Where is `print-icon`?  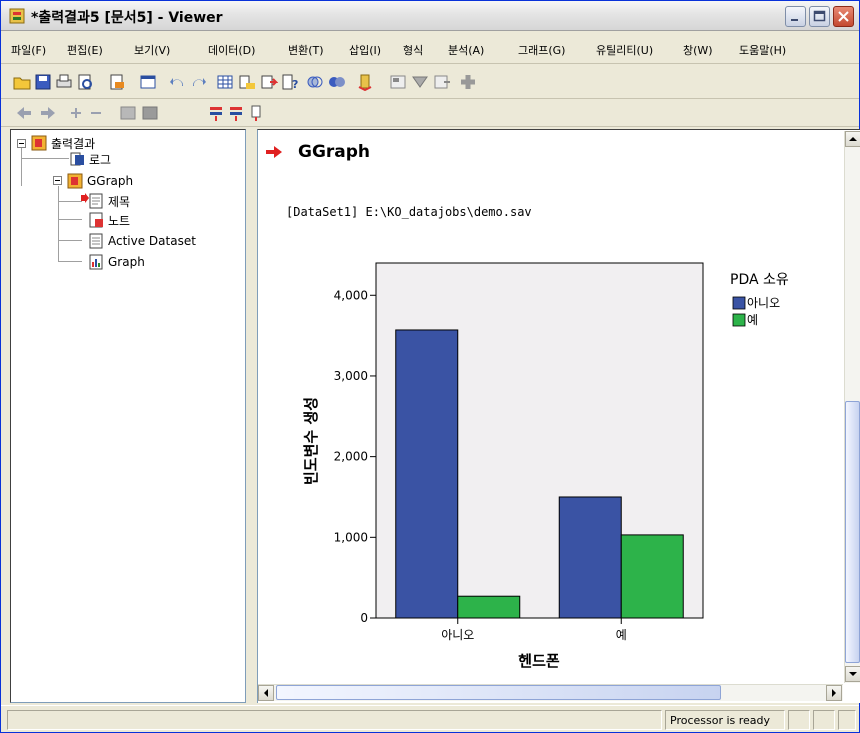
print-icon is located at coordinates (64, 82).